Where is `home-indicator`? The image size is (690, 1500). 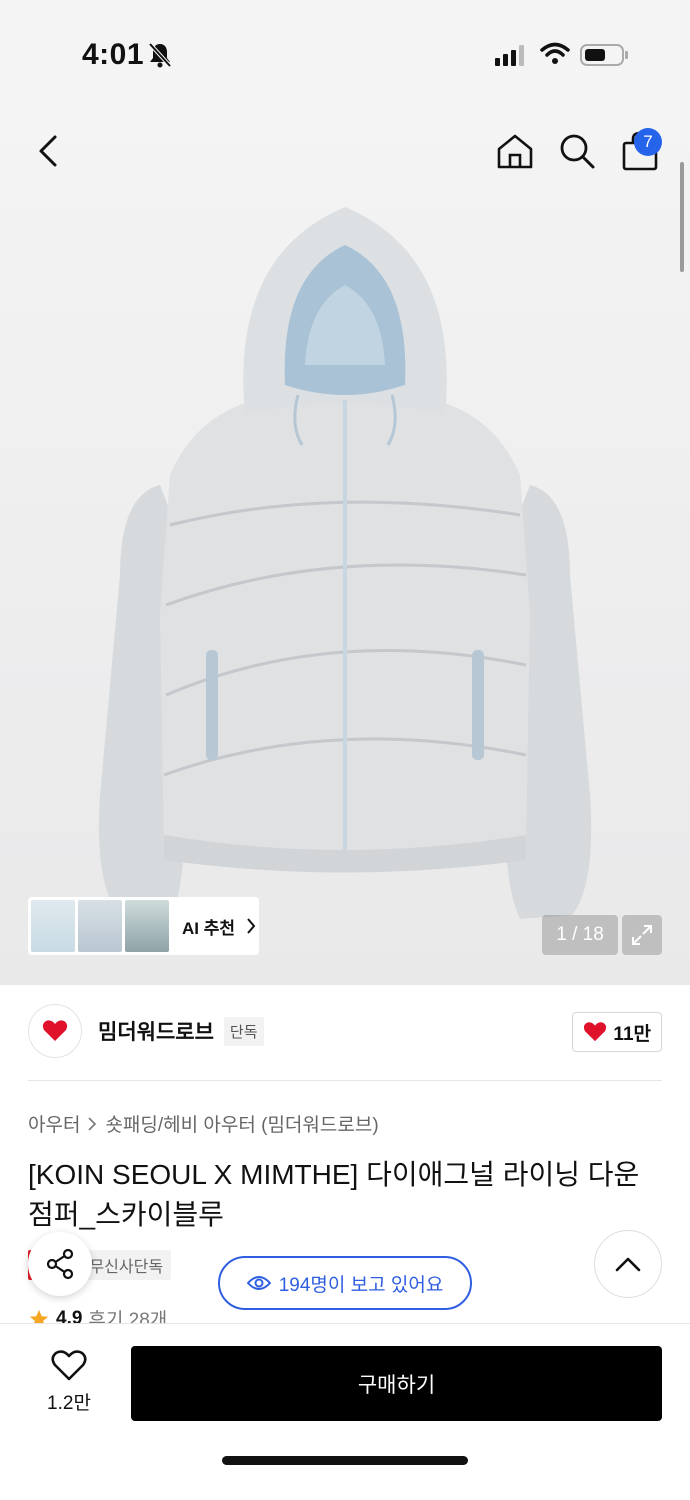
home-indicator is located at coordinates (345, 1460).